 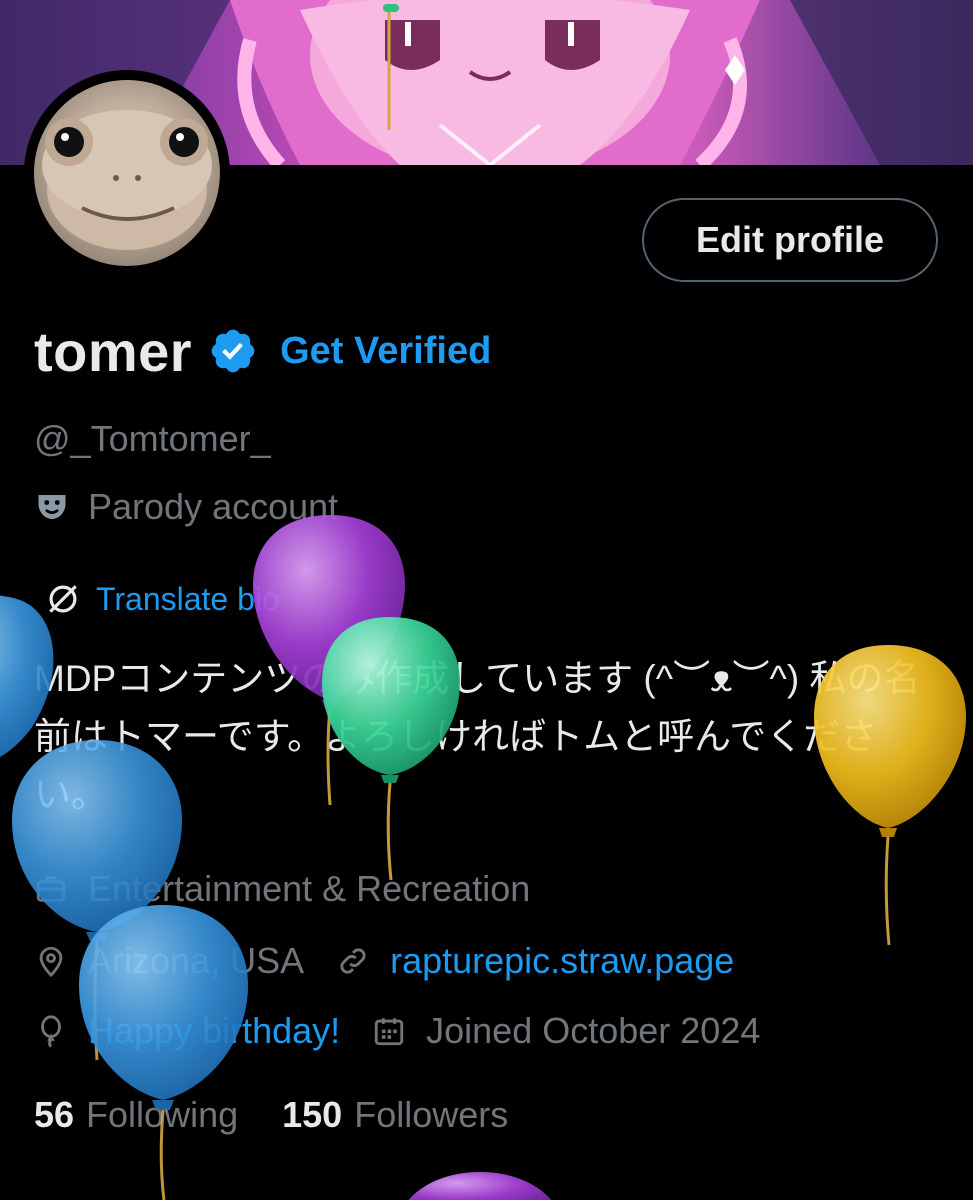 I want to click on parody-label-row: Parody account, so click(x=186, y=507).